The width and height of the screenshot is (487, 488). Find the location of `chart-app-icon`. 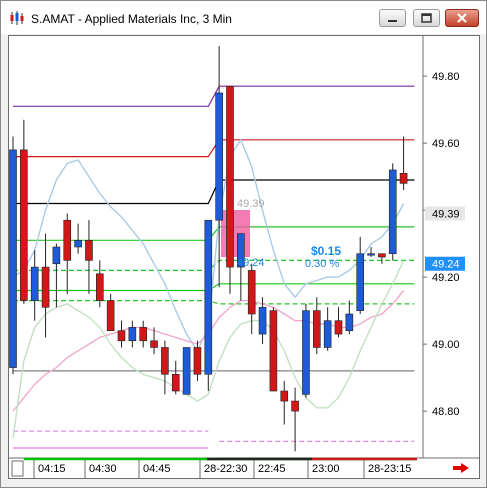

chart-app-icon is located at coordinates (17, 18).